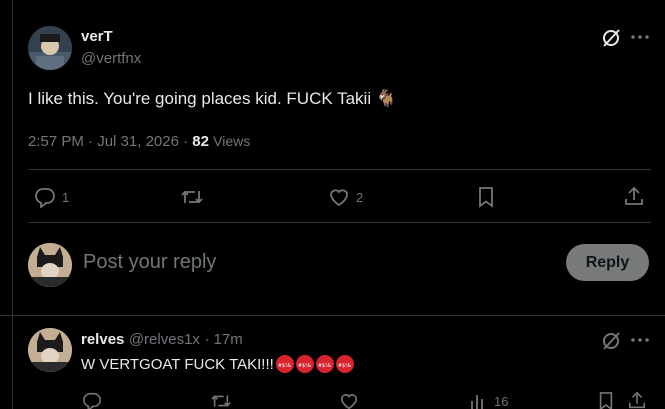  What do you see at coordinates (111, 58) in the screenshot?
I see `author-handle: @vertfnx` at bounding box center [111, 58].